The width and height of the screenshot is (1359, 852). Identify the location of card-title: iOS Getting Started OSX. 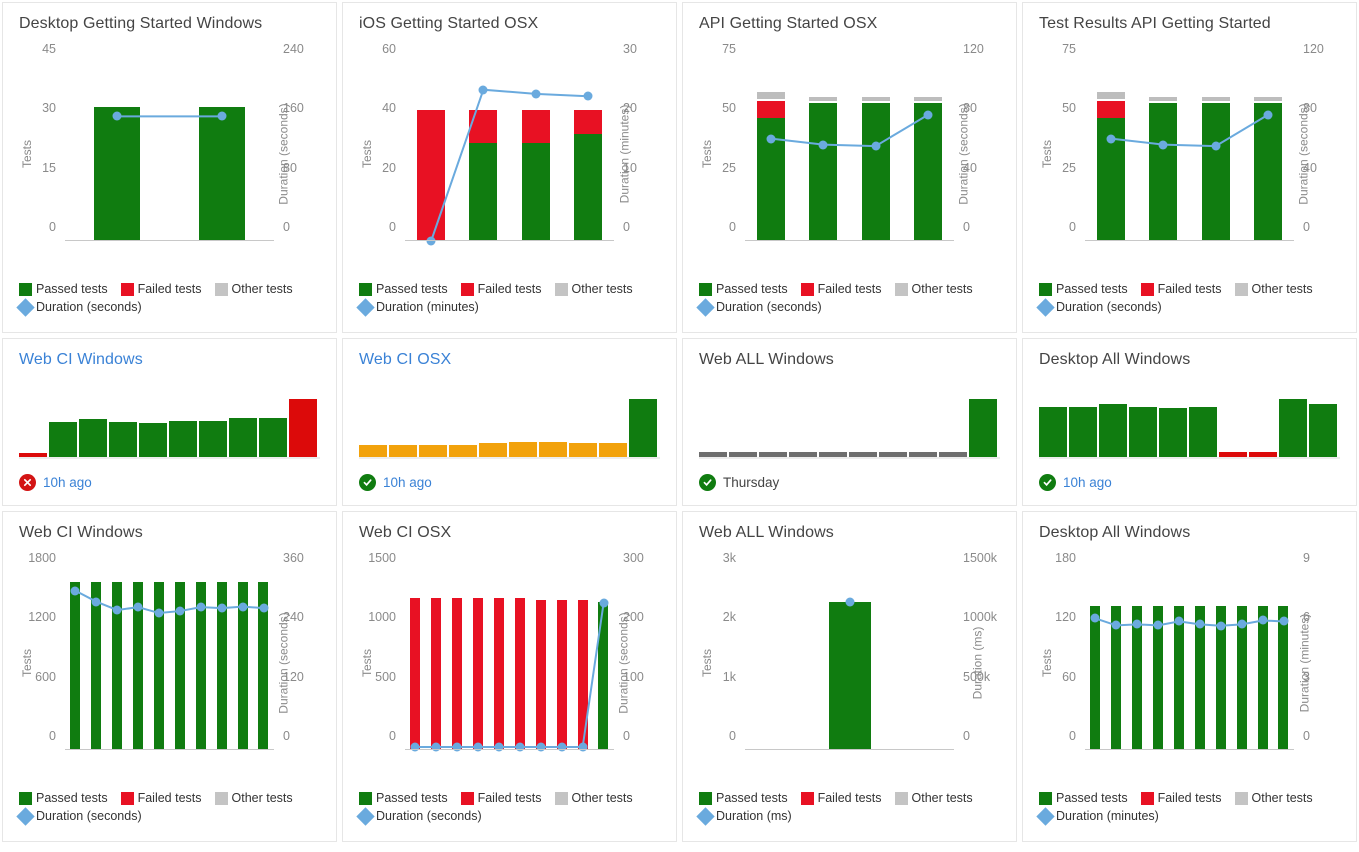
(449, 23).